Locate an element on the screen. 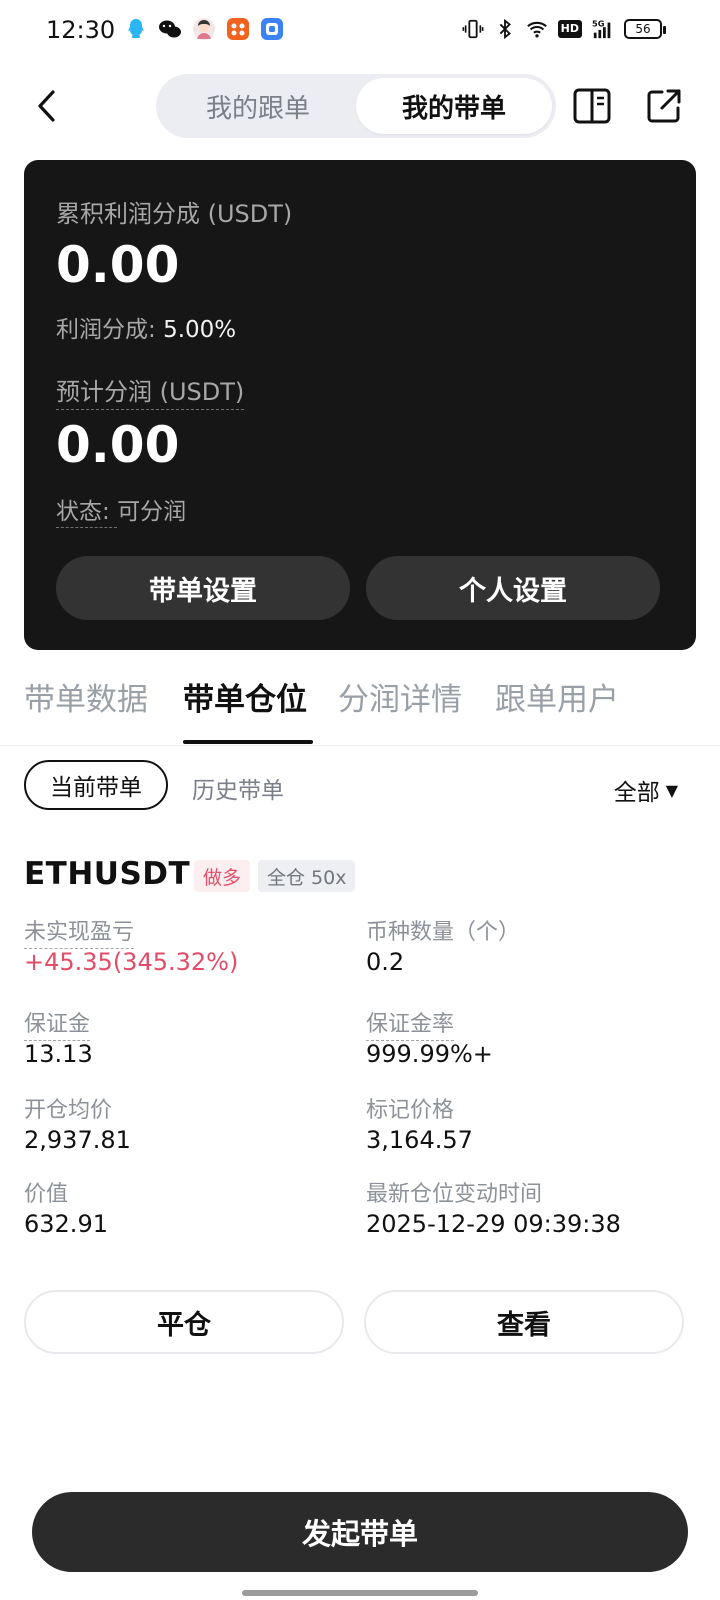 The height and width of the screenshot is (1600, 720). quantity-label: 币种数量（个） is located at coordinates (443, 932).